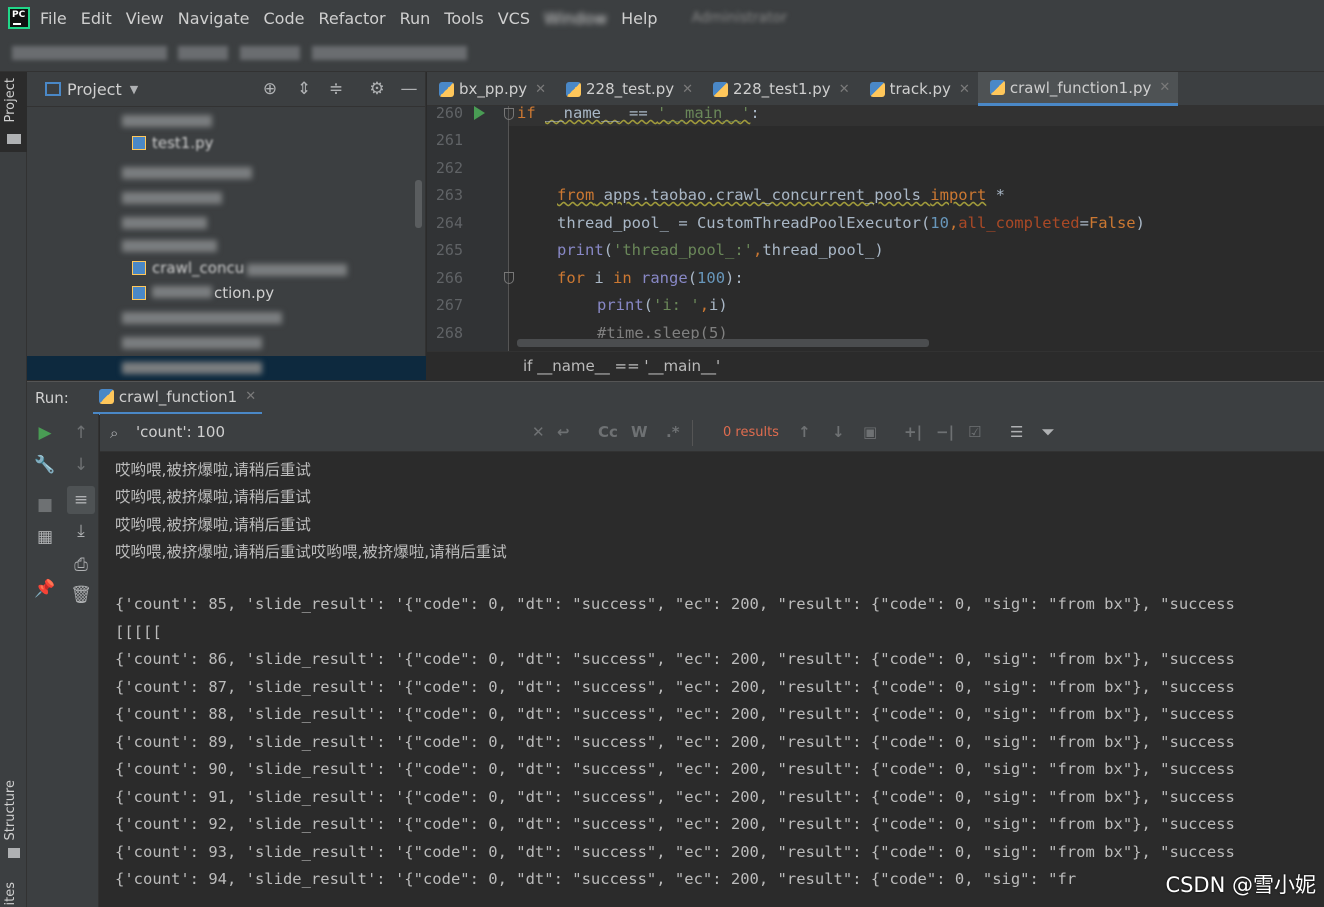 This screenshot has width=1324, height=907. I want to click on hide-icon: —, so click(409, 89).